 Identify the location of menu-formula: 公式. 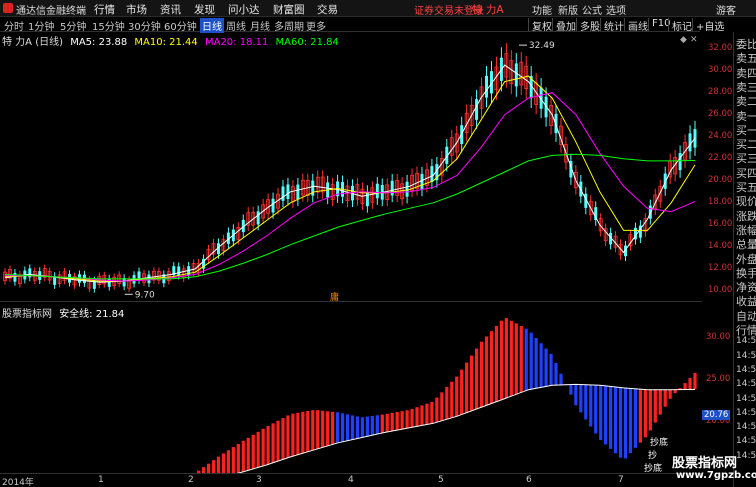
(592, 9).